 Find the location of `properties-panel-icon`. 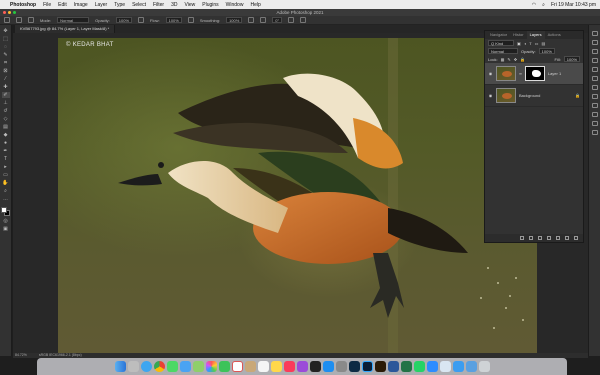

properties-panel-icon is located at coordinates (594, 51).